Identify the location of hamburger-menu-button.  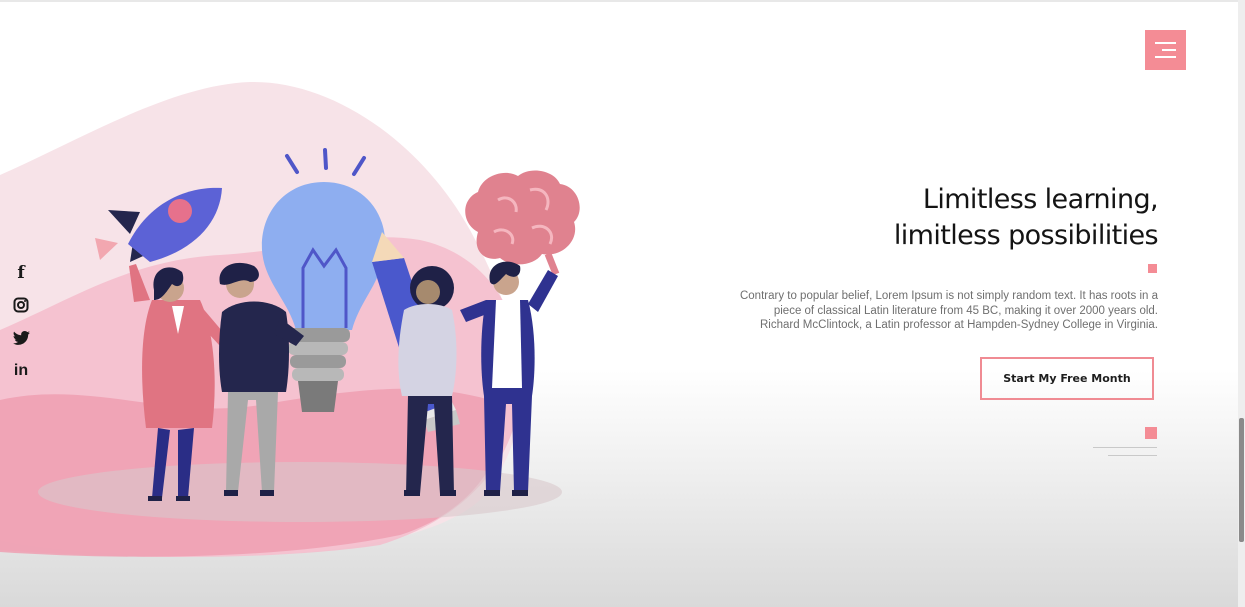
(1165, 50).